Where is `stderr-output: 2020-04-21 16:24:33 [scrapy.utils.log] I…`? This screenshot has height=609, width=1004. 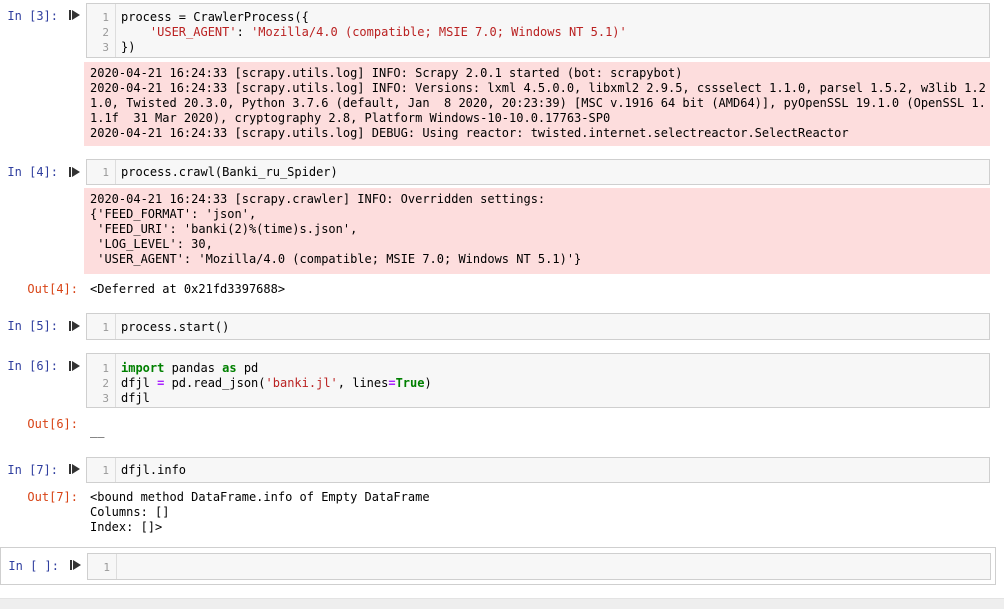
stderr-output: 2020-04-21 16:24:33 [scrapy.utils.log] I… is located at coordinates (537, 104).